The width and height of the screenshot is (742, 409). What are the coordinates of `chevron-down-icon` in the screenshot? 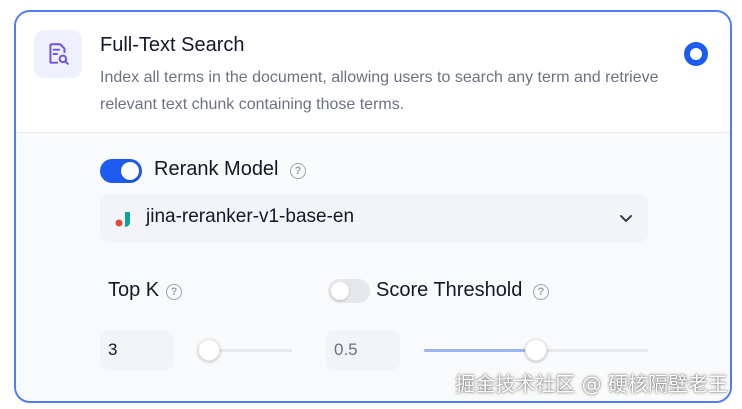 It's located at (626, 220).